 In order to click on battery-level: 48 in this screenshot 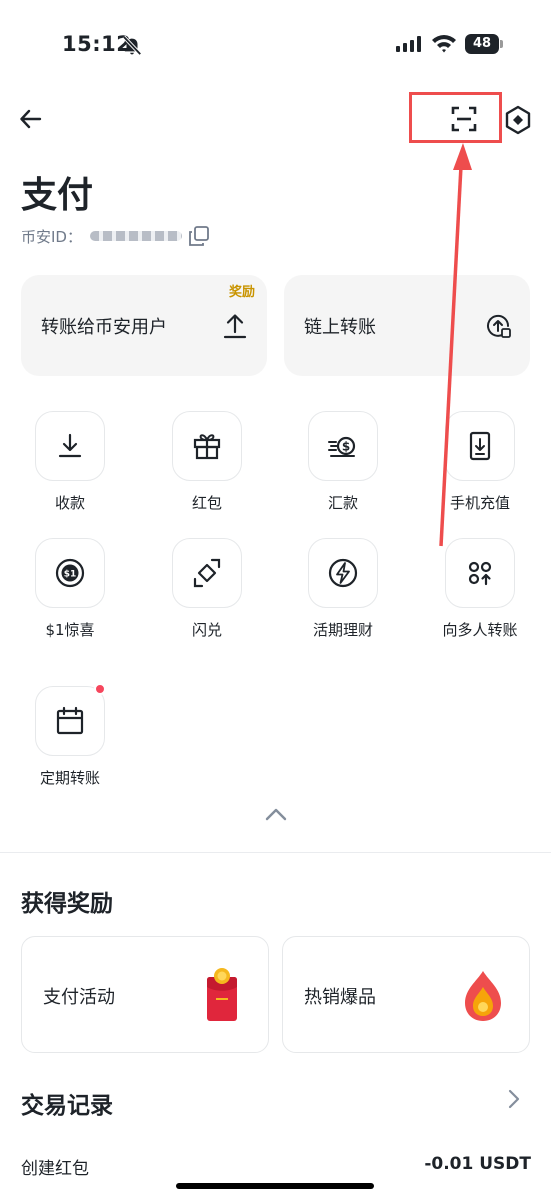, I will do `click(482, 44)`.